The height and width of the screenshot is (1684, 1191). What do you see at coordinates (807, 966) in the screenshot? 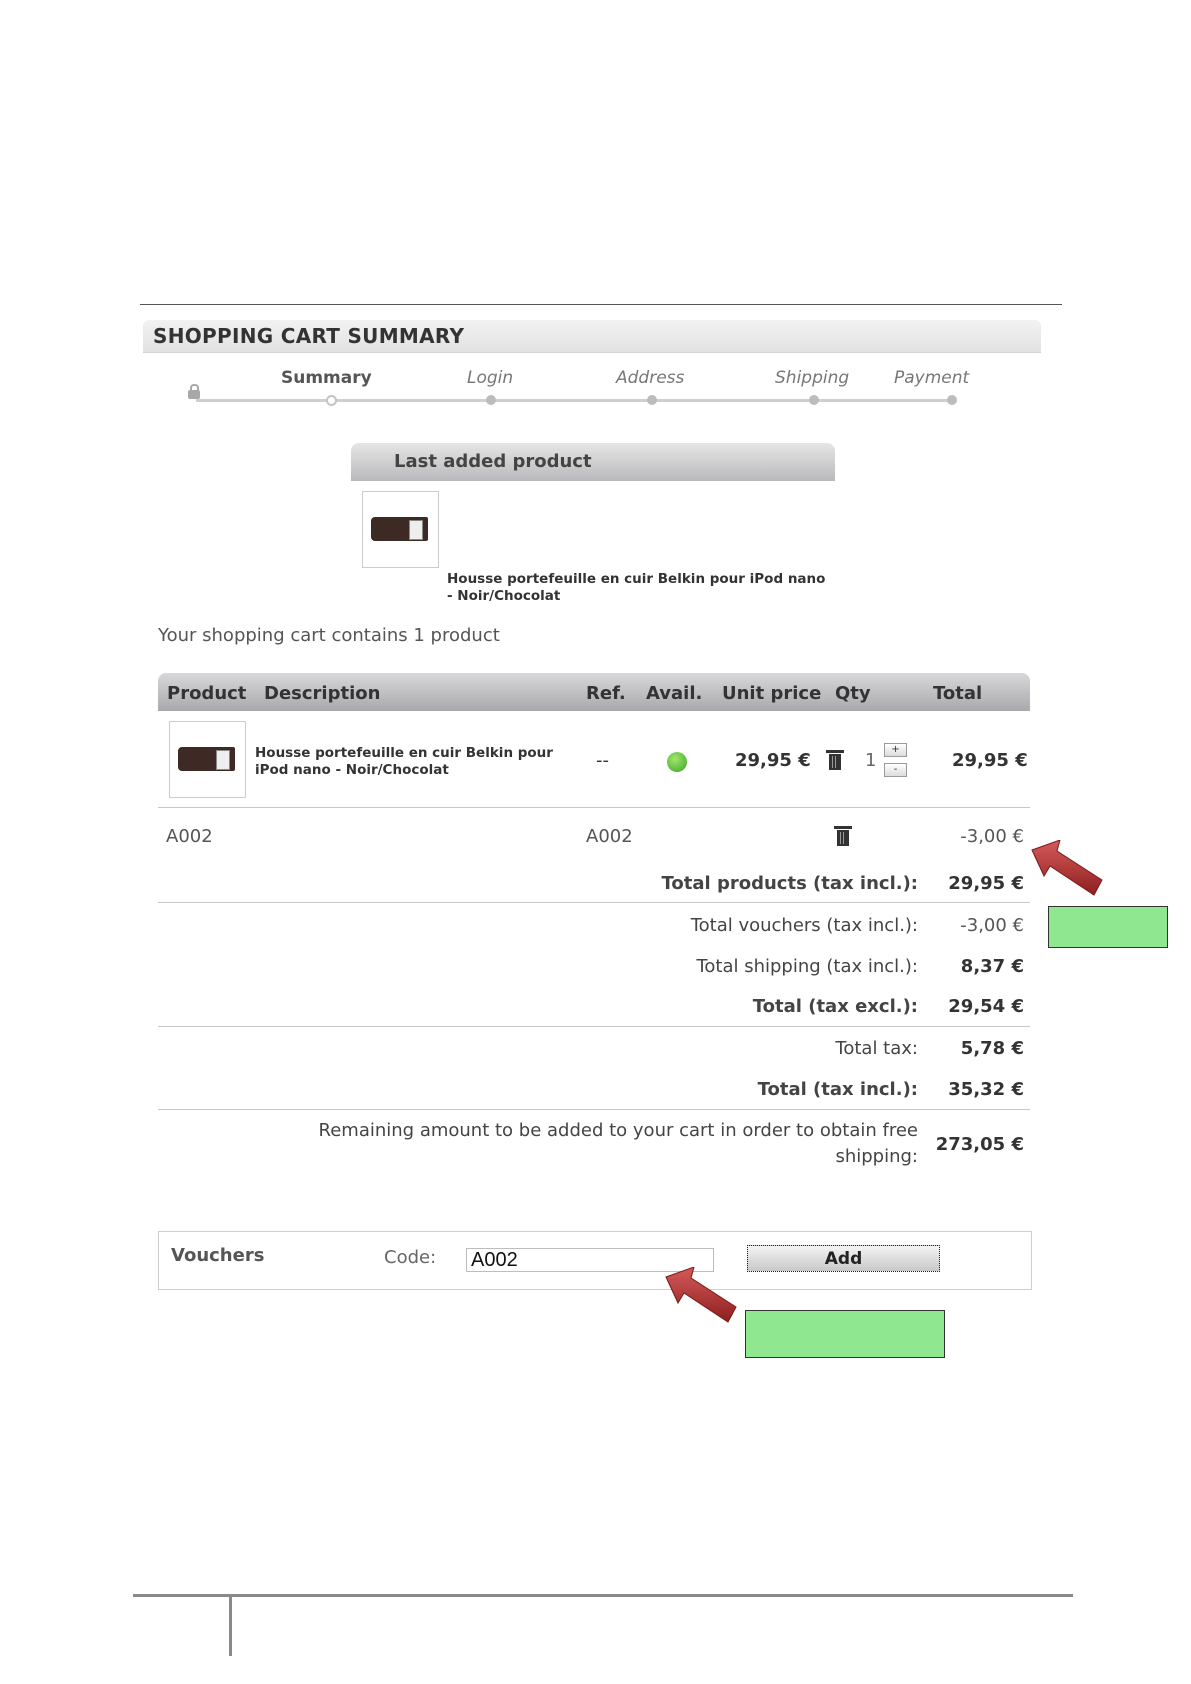
I see `total-shipping-label: Total shipping (tax incl.):` at bounding box center [807, 966].